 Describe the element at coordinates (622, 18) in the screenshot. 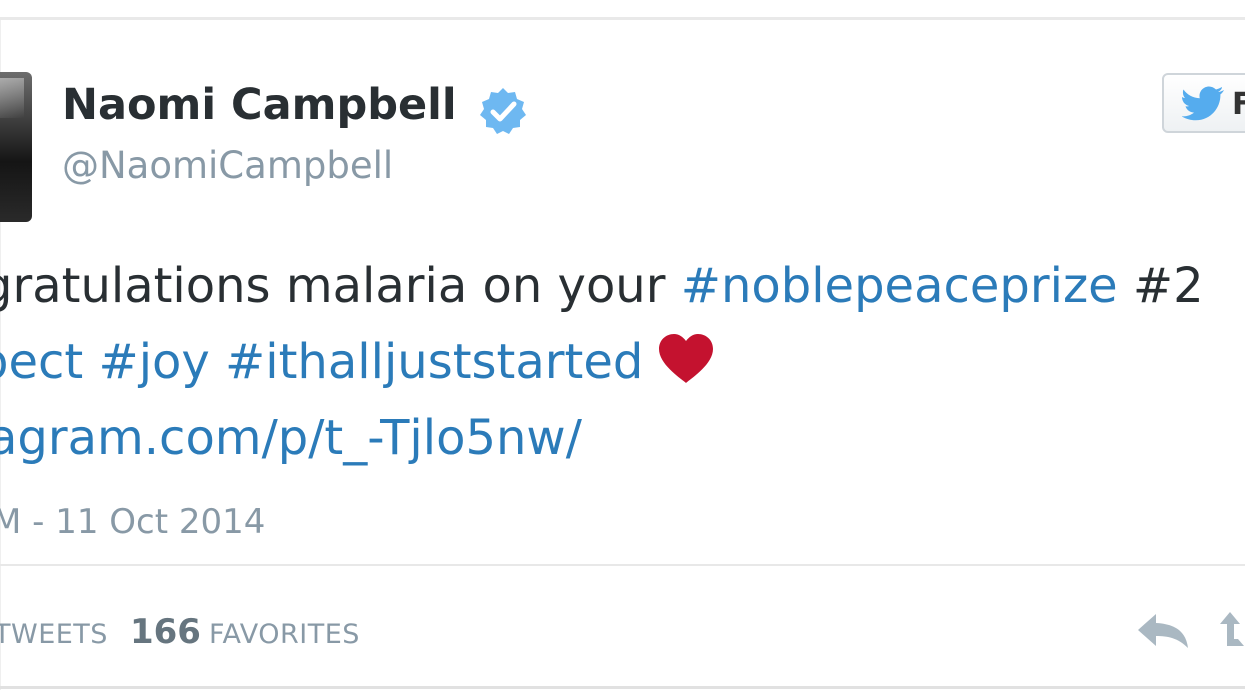

I see `card-top-border` at that location.